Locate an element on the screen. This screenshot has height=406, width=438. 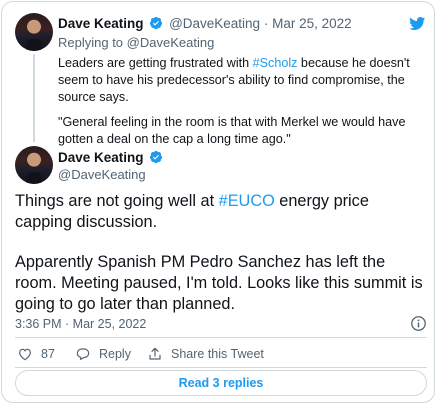
tweet-timestamp: 3:36 PM · Mar 25, 2022 is located at coordinates (80, 324).